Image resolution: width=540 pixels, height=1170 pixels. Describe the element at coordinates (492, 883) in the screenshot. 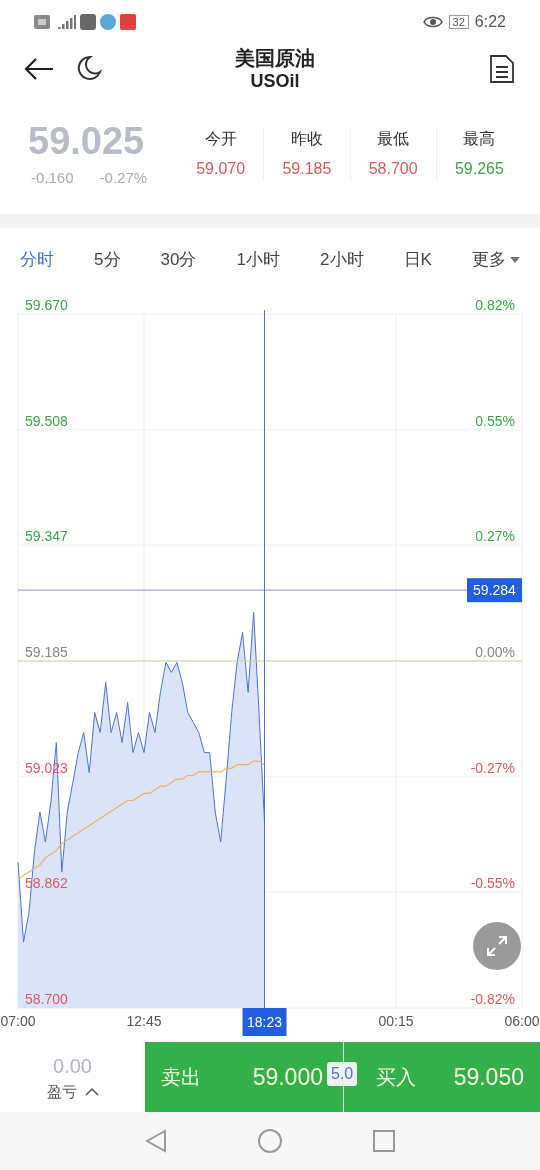

I see `percent-axis-label: -0.55%` at that location.